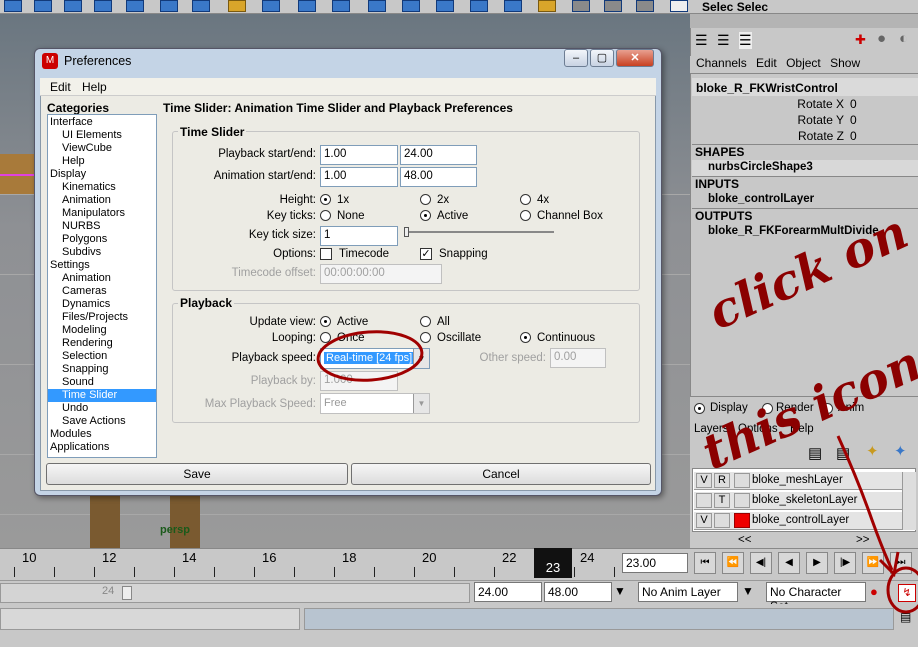 The height and width of the screenshot is (647, 918). I want to click on annotation-circle, so click(370, 356).